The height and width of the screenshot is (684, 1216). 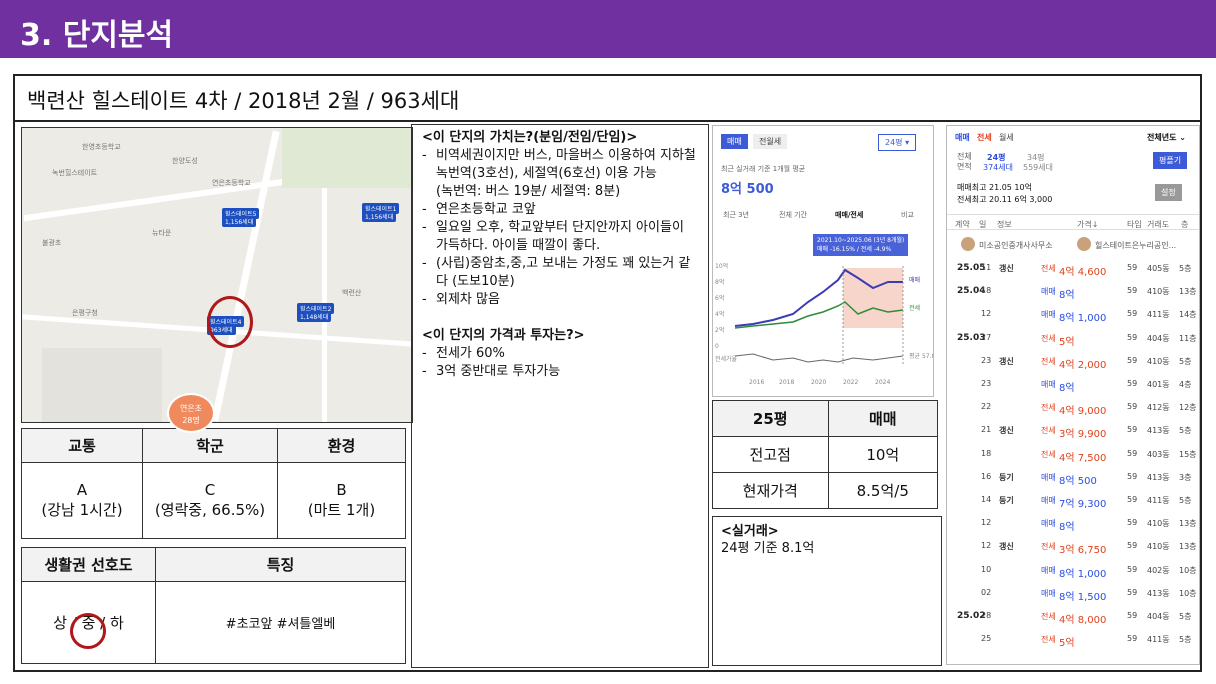 I want to click on real-transaction-box: <실거래> 24평 기준 8.1억, so click(x=827, y=591).